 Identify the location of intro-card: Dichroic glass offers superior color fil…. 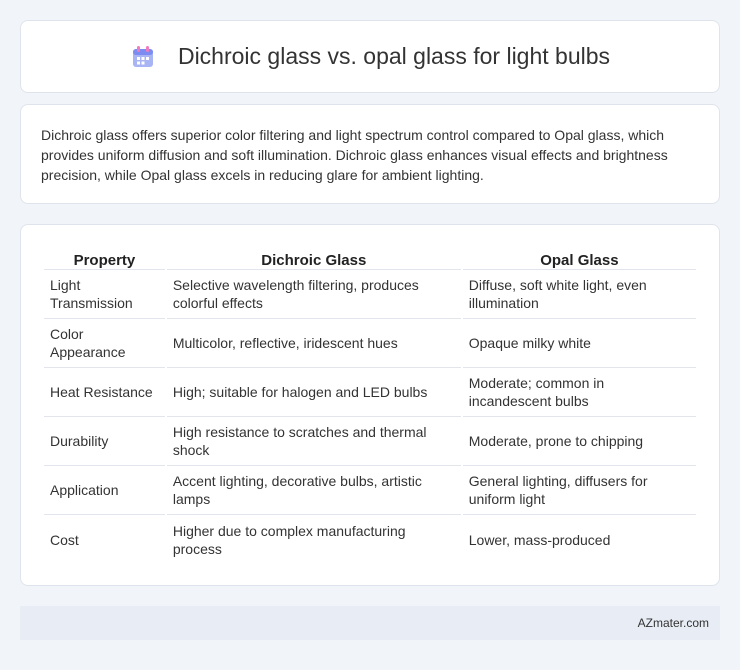
(370, 154).